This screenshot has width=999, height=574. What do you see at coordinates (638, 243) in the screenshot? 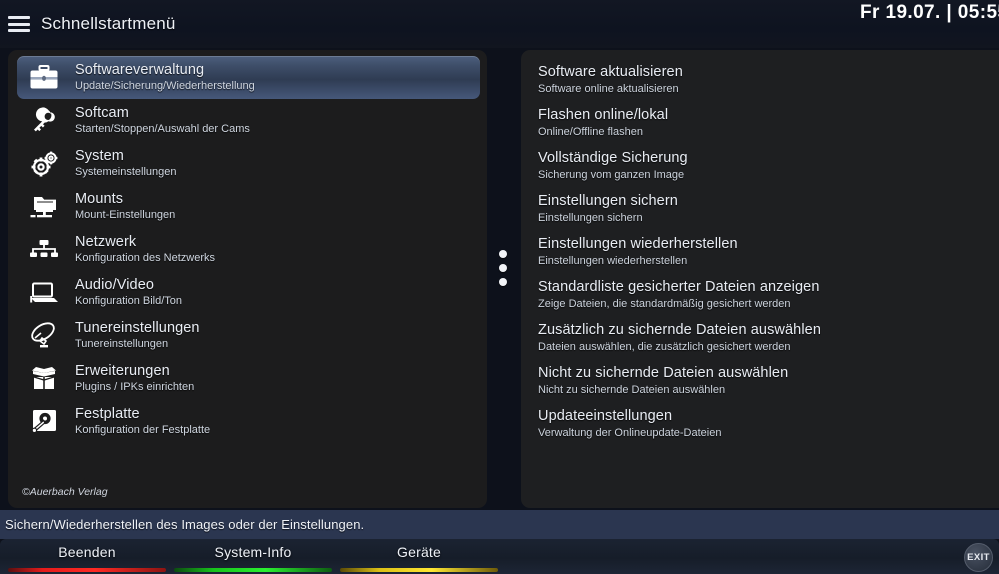
I see `submenu-item-title: Einstellungen wiederherstellen` at bounding box center [638, 243].